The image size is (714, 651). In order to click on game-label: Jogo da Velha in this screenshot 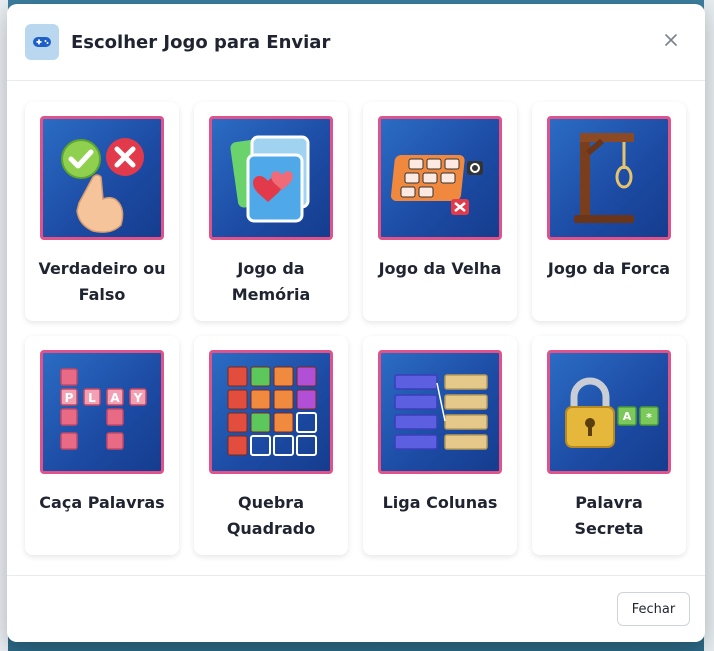, I will do `click(440, 268)`.